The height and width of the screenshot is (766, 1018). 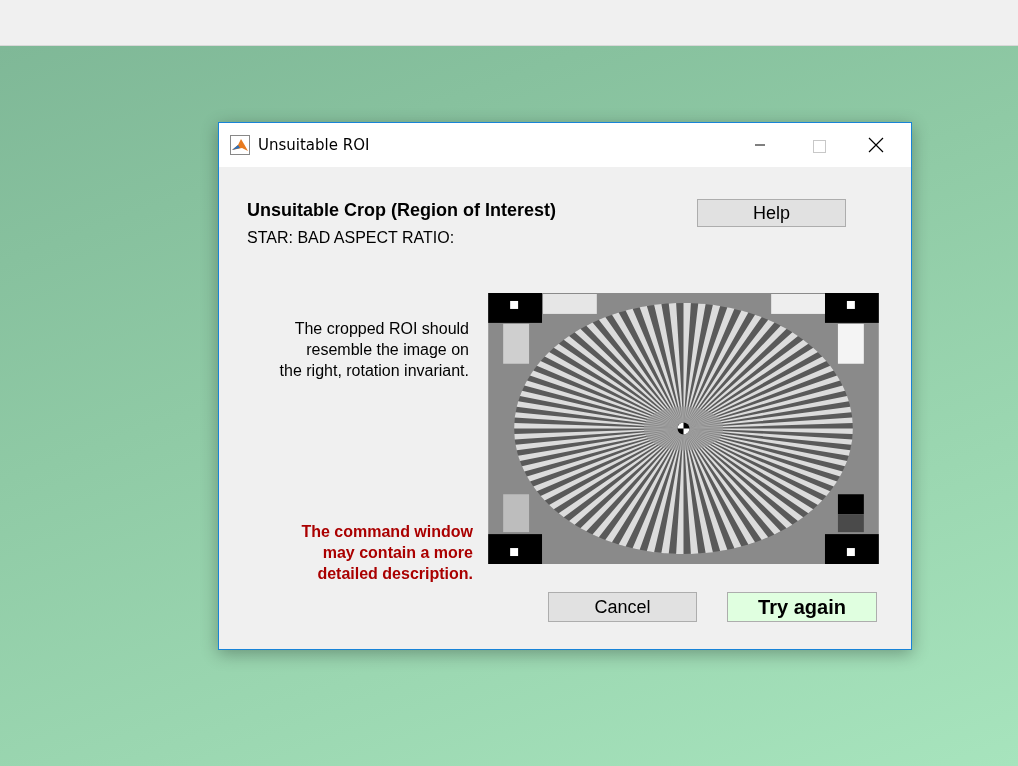 I want to click on description-text: The cropped ROI should resemble the image on the right, rotation invariant., so click(x=374, y=350).